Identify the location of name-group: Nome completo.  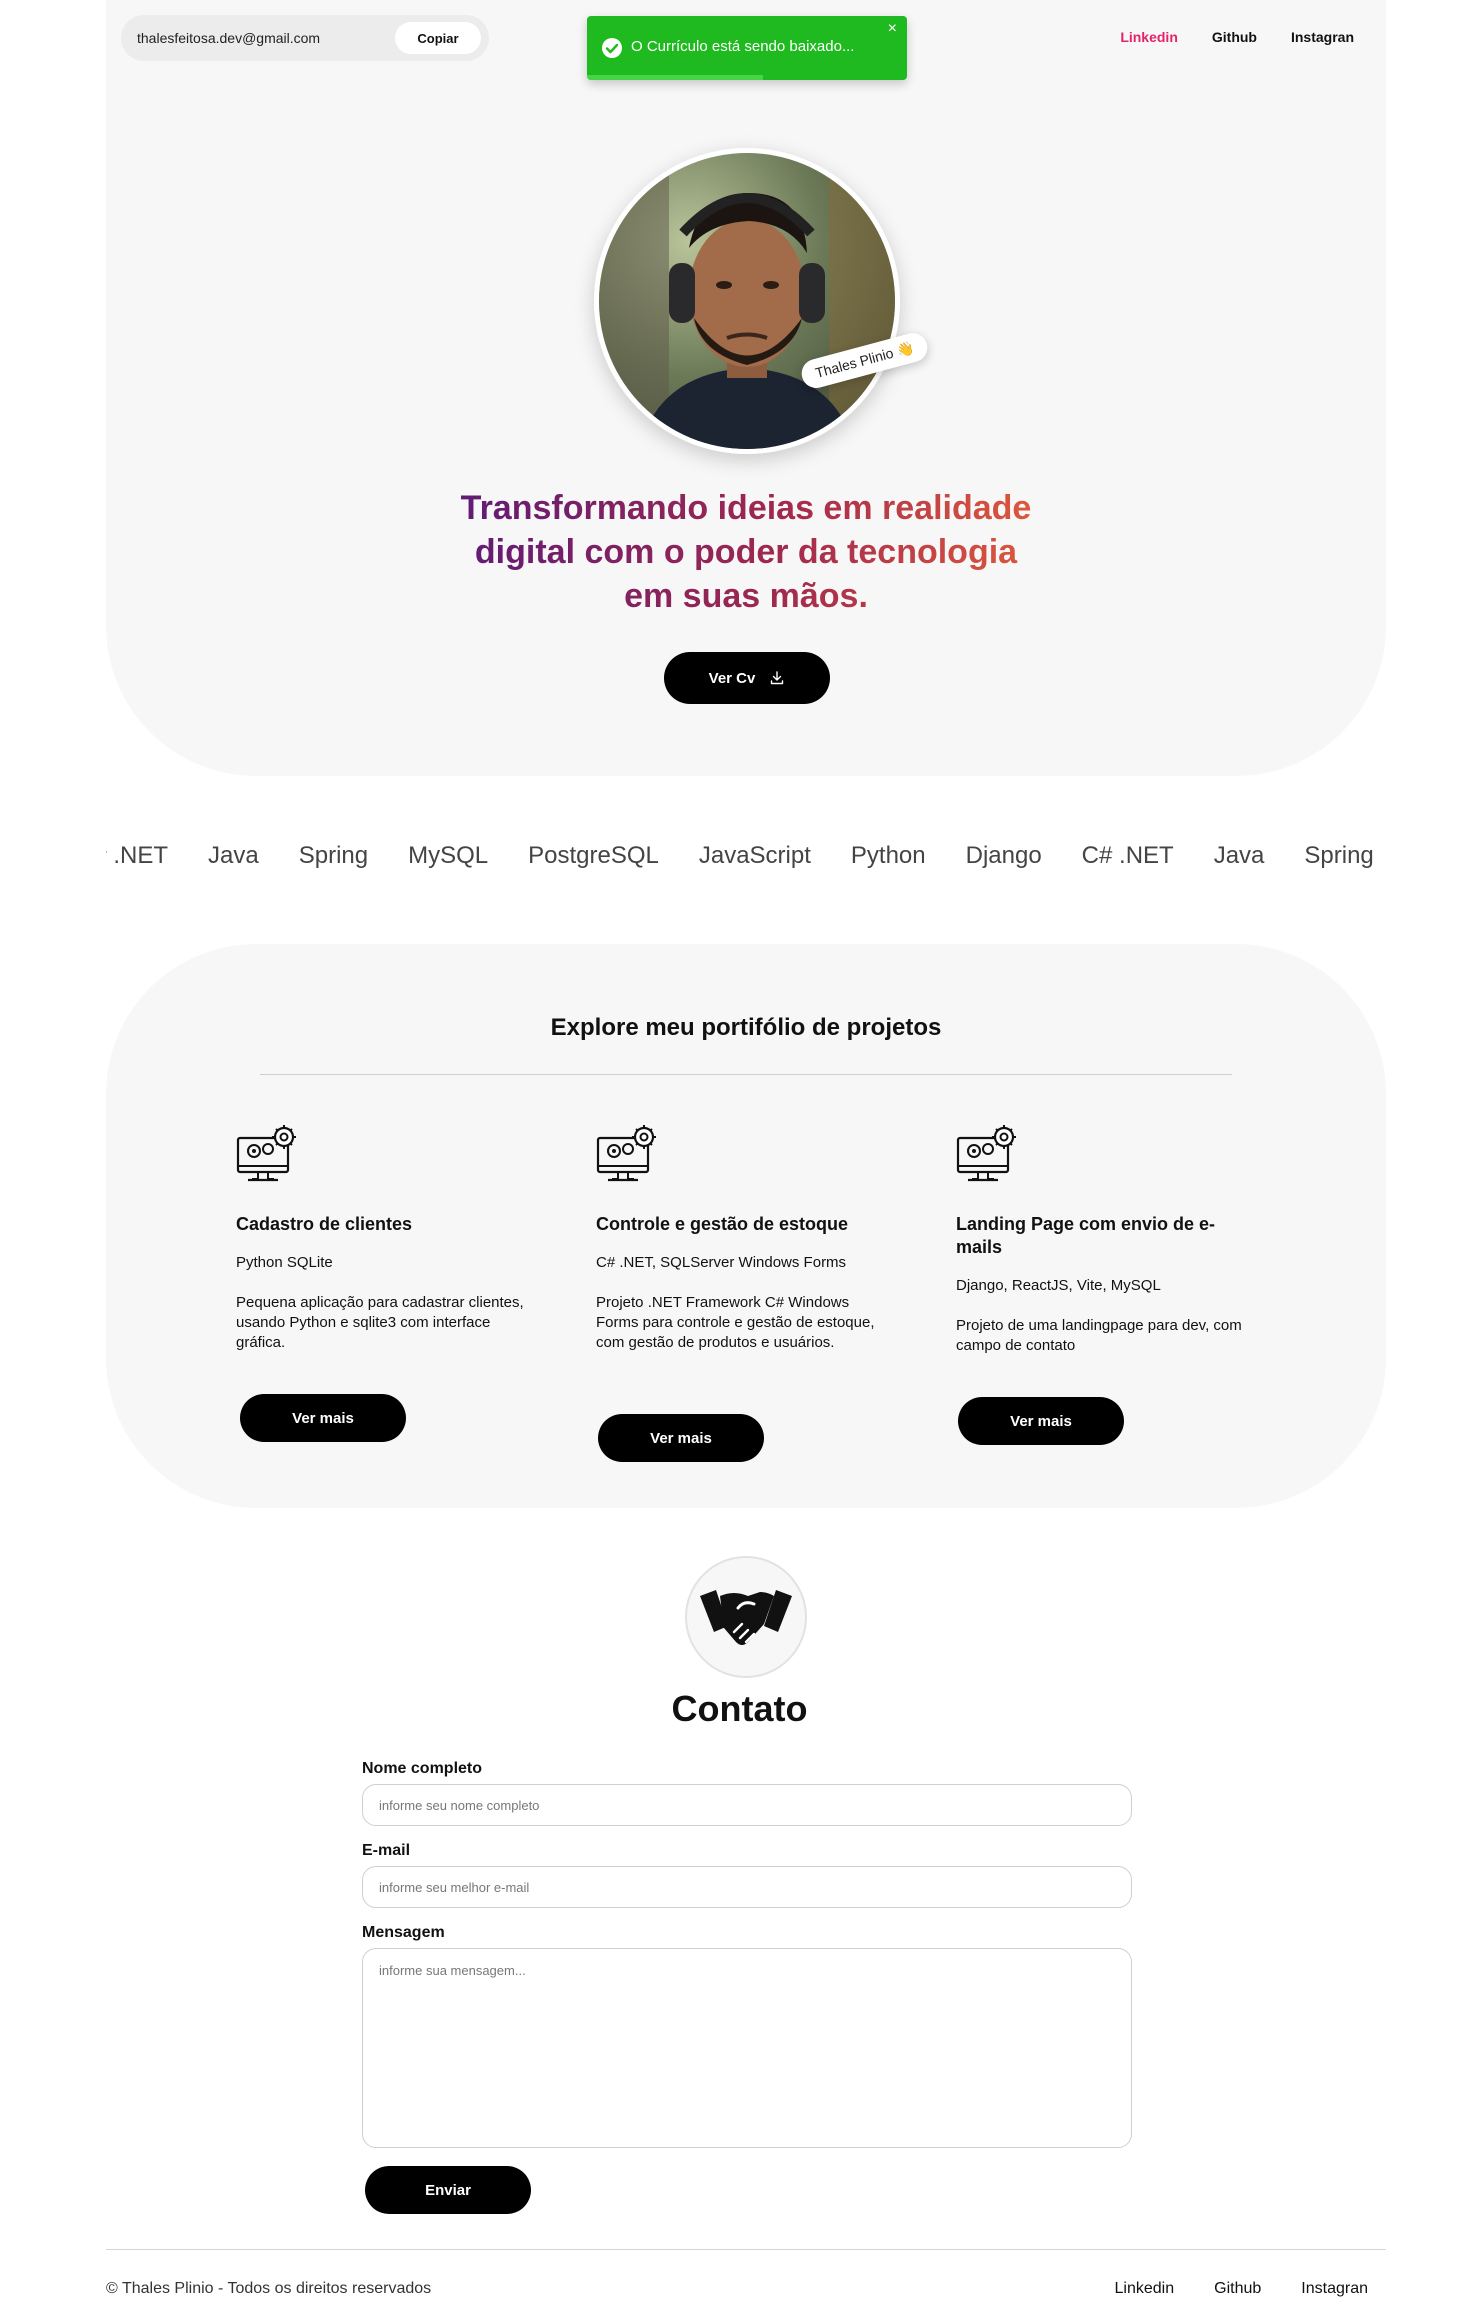
(747, 1793).